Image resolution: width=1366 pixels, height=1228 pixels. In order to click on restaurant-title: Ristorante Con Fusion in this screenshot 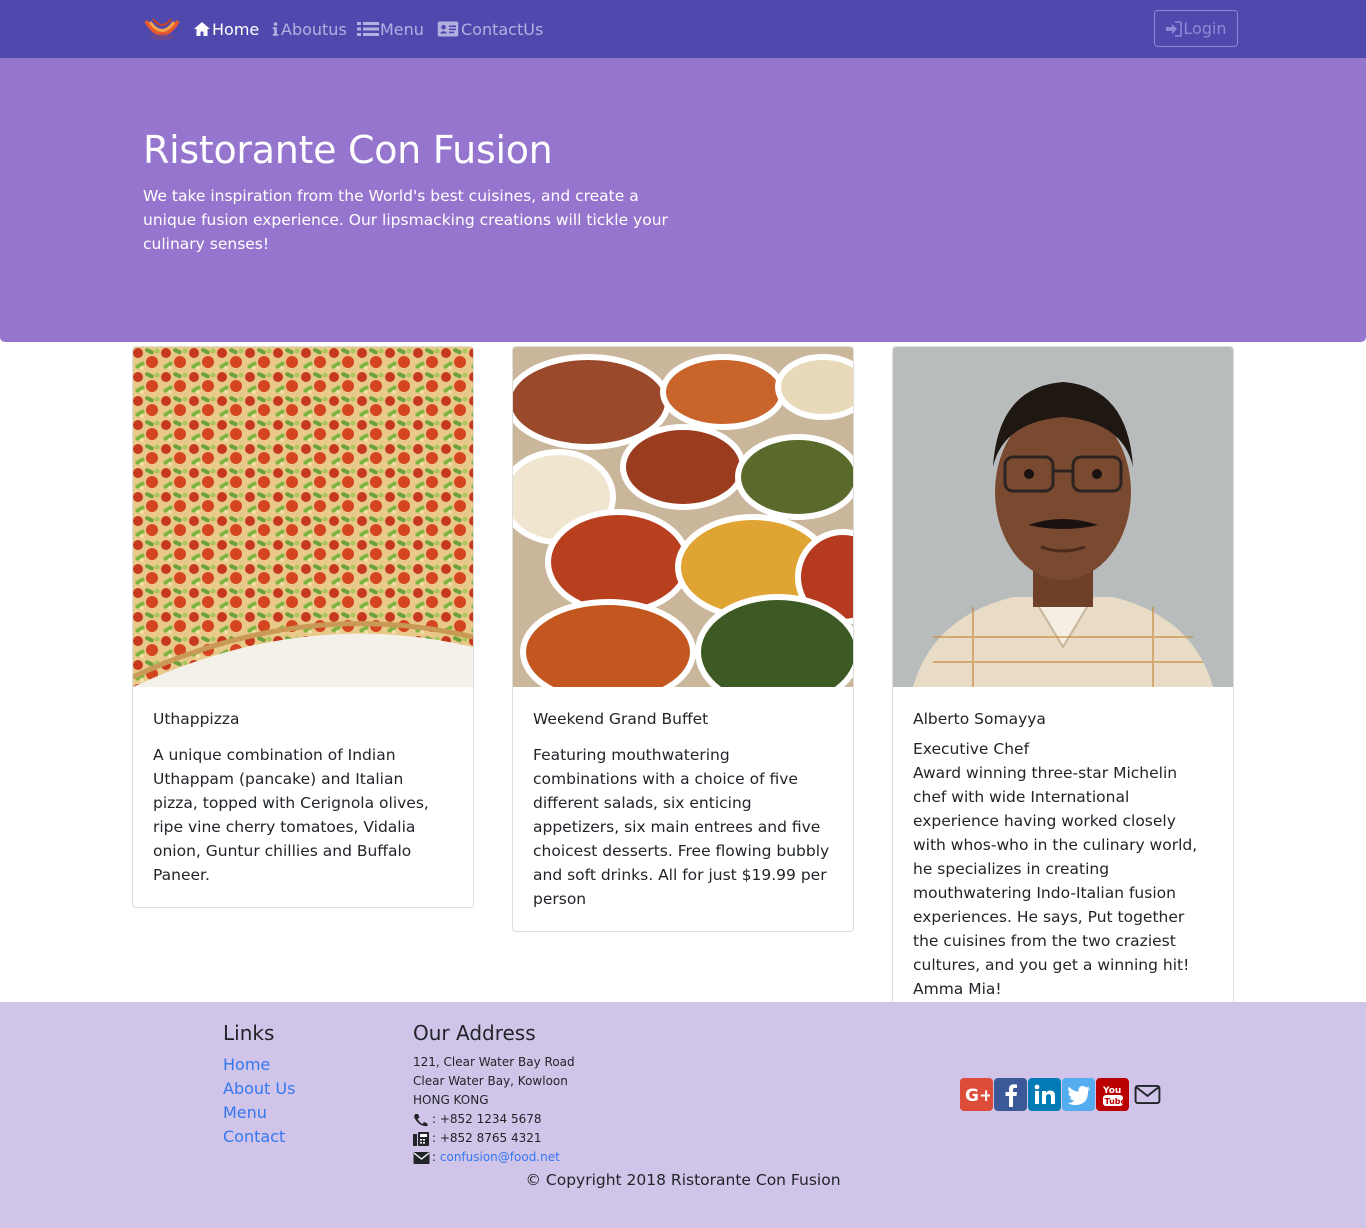, I will do `click(348, 150)`.